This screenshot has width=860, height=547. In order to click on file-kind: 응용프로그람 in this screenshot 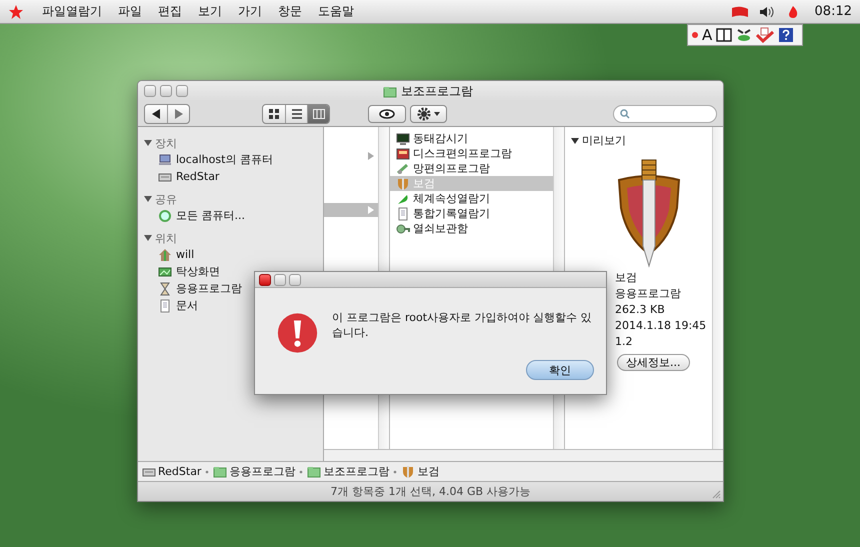, I will do `click(648, 294)`.